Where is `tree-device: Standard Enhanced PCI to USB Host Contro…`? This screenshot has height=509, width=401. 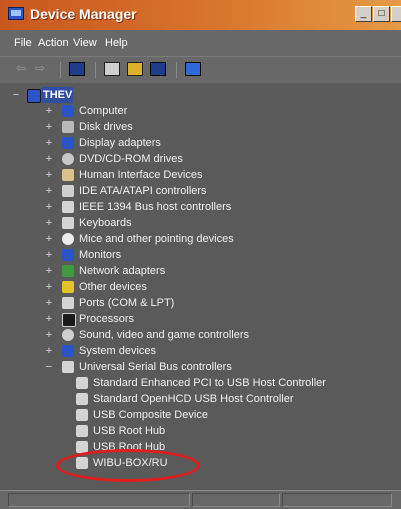 tree-device: Standard Enhanced PCI to USB Host Contro… is located at coordinates (198, 383).